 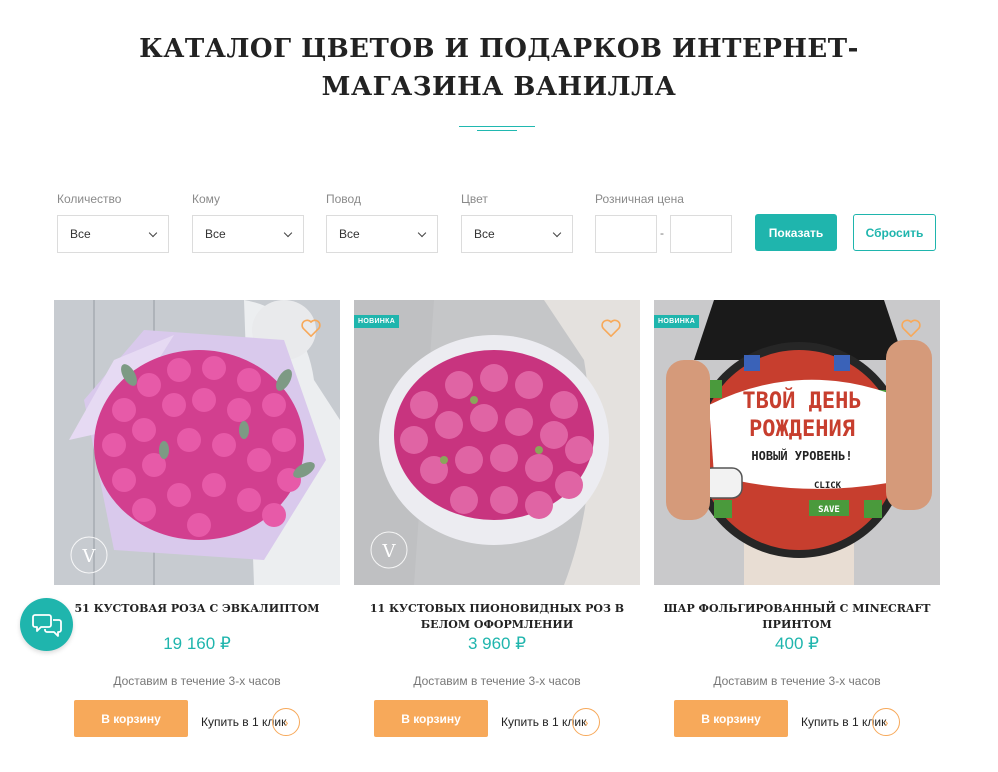 I want to click on price-to-input, so click(x=701, y=234).